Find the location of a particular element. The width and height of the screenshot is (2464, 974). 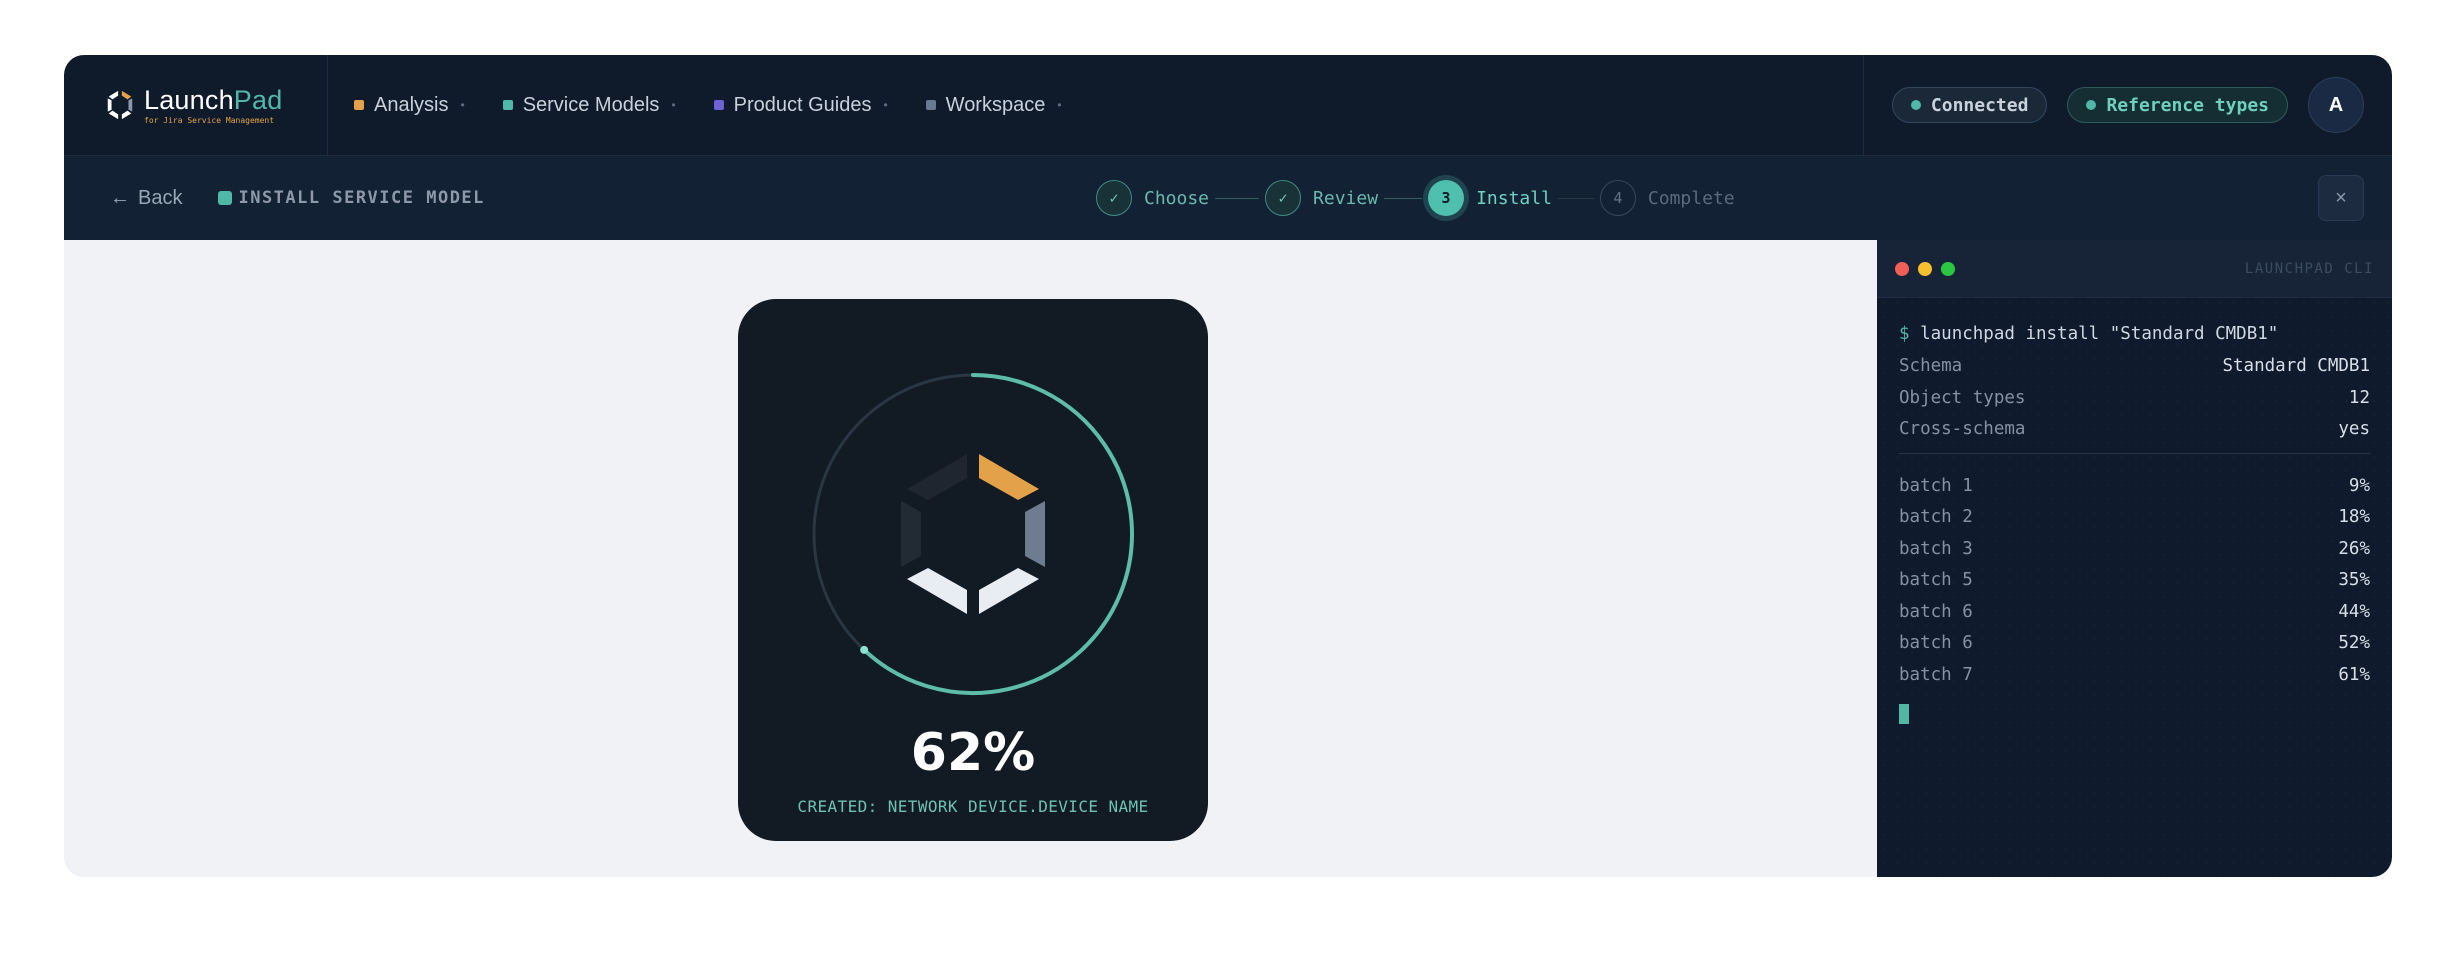

cli-divider is located at coordinates (2134, 453).